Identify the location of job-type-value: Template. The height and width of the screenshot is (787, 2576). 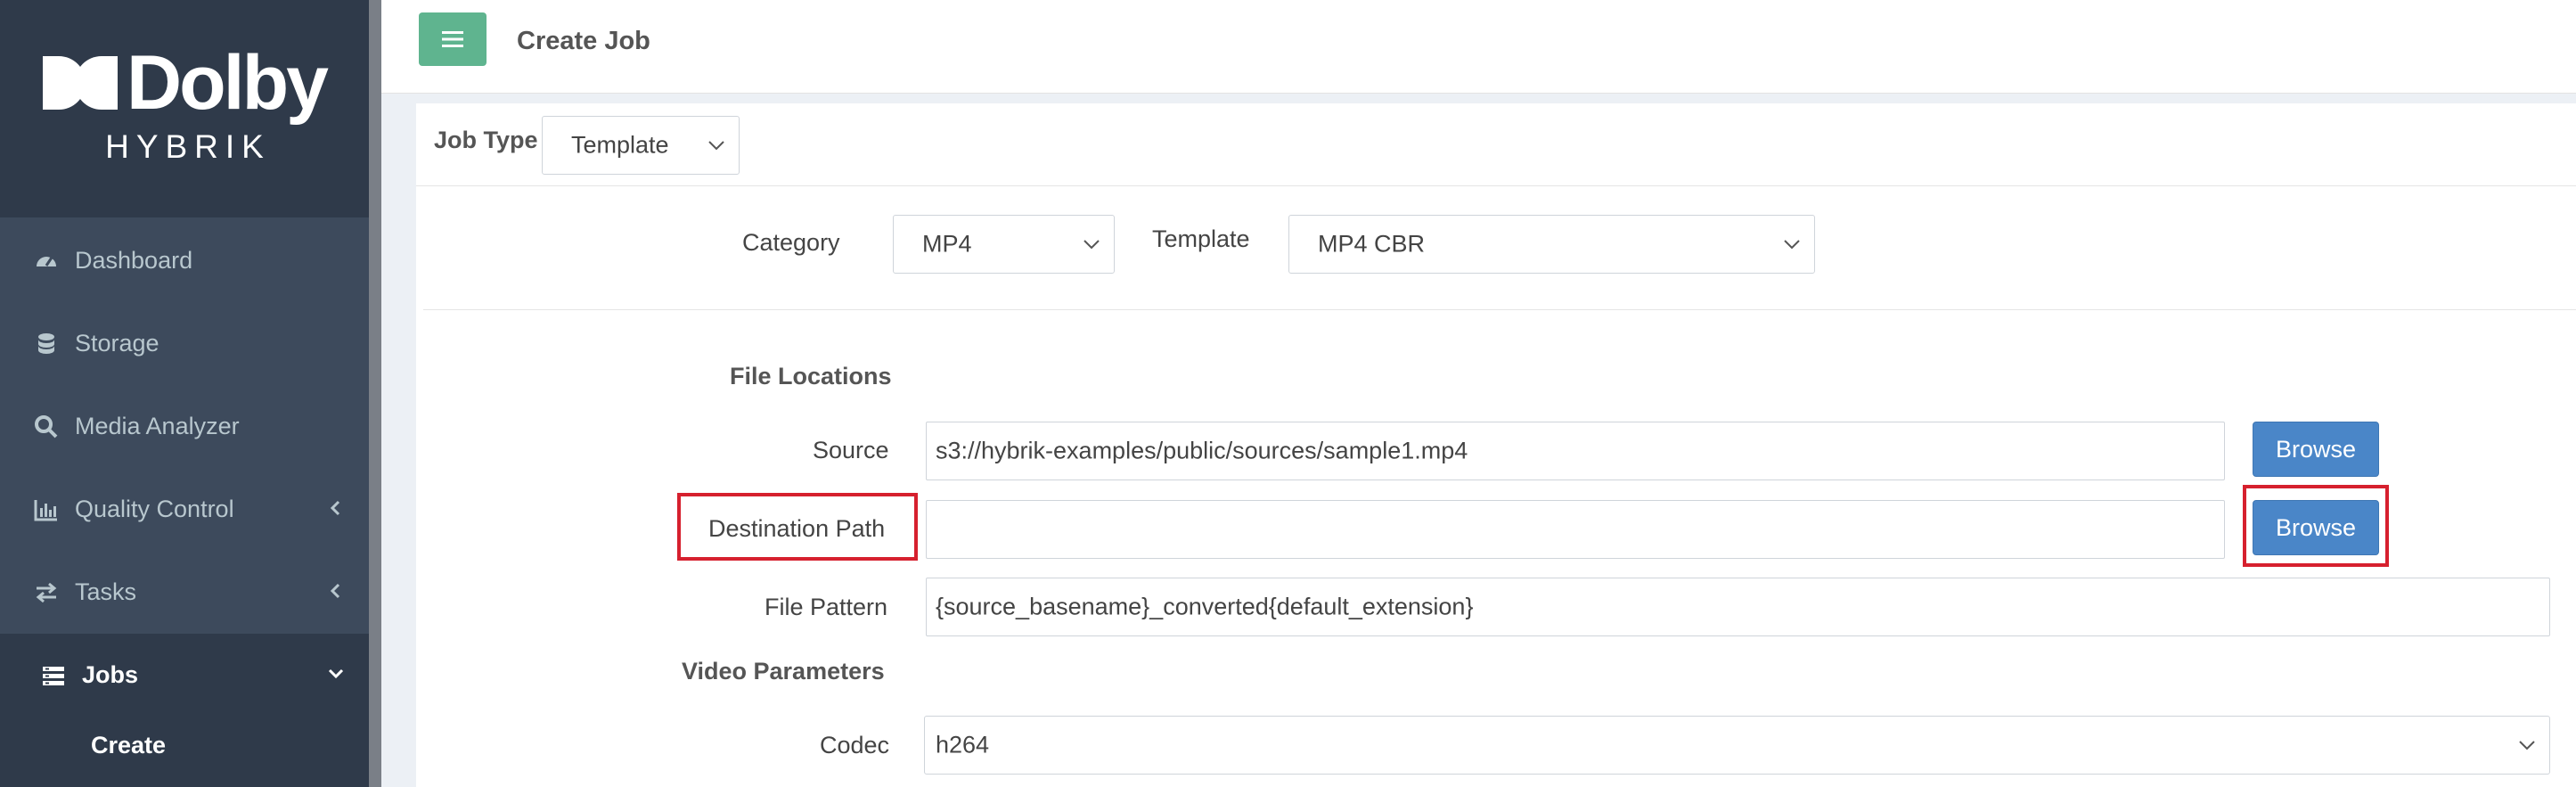
(620, 145).